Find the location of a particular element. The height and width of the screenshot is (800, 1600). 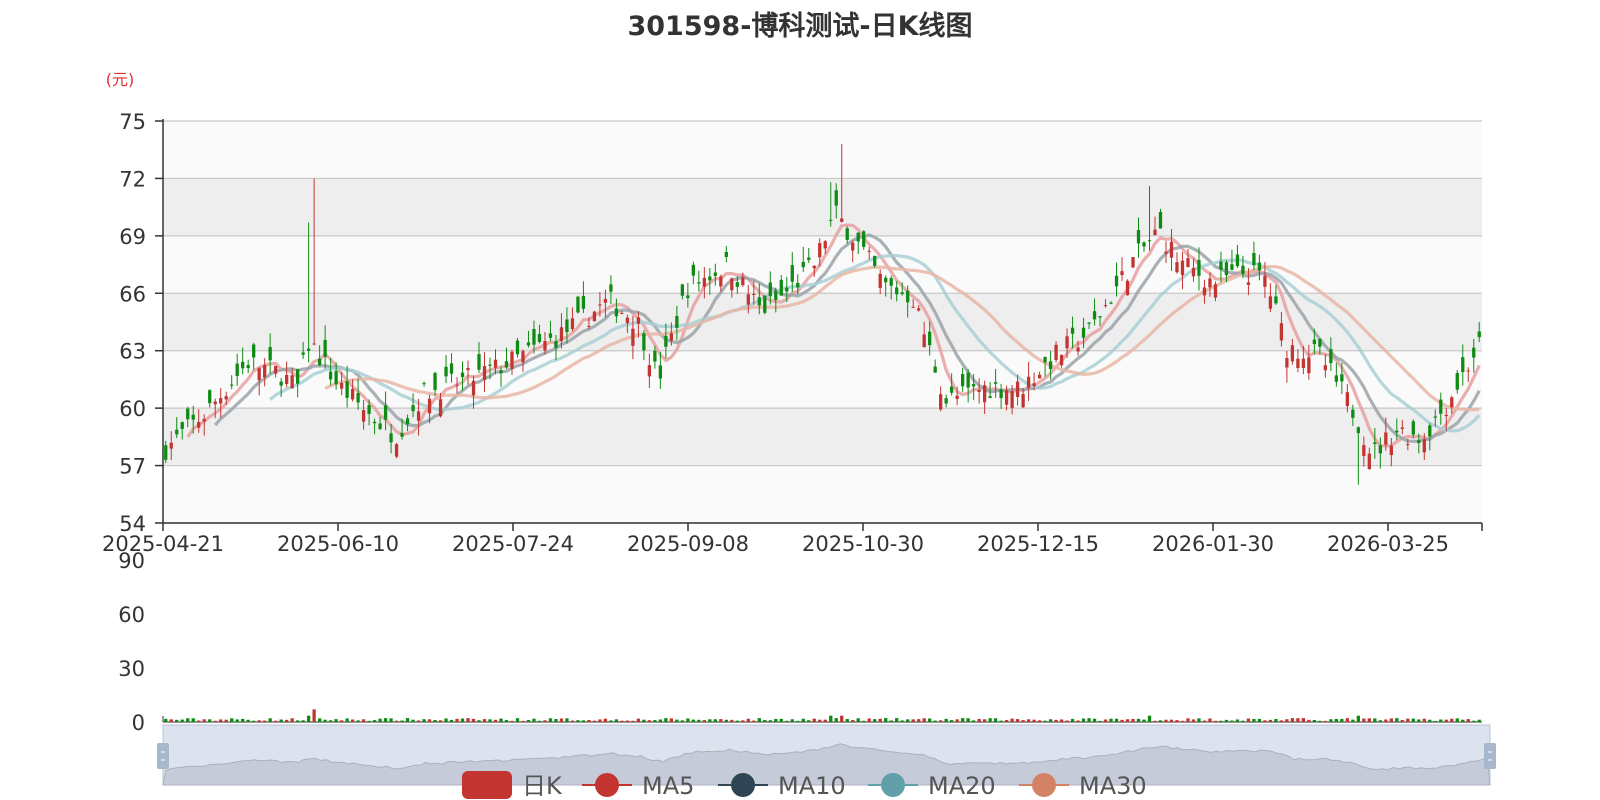

price-band is located at coordinates (822, 437).